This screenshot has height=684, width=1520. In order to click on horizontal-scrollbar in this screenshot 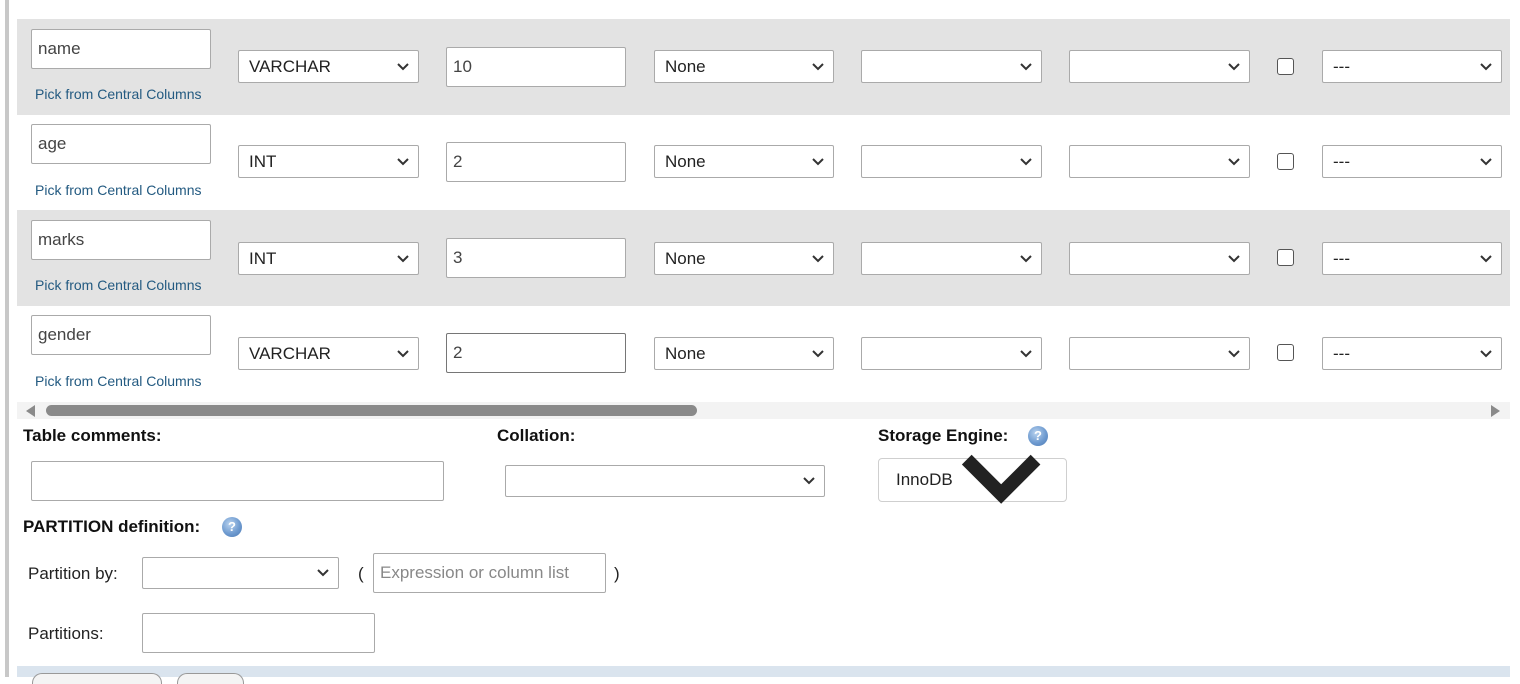, I will do `click(763, 410)`.